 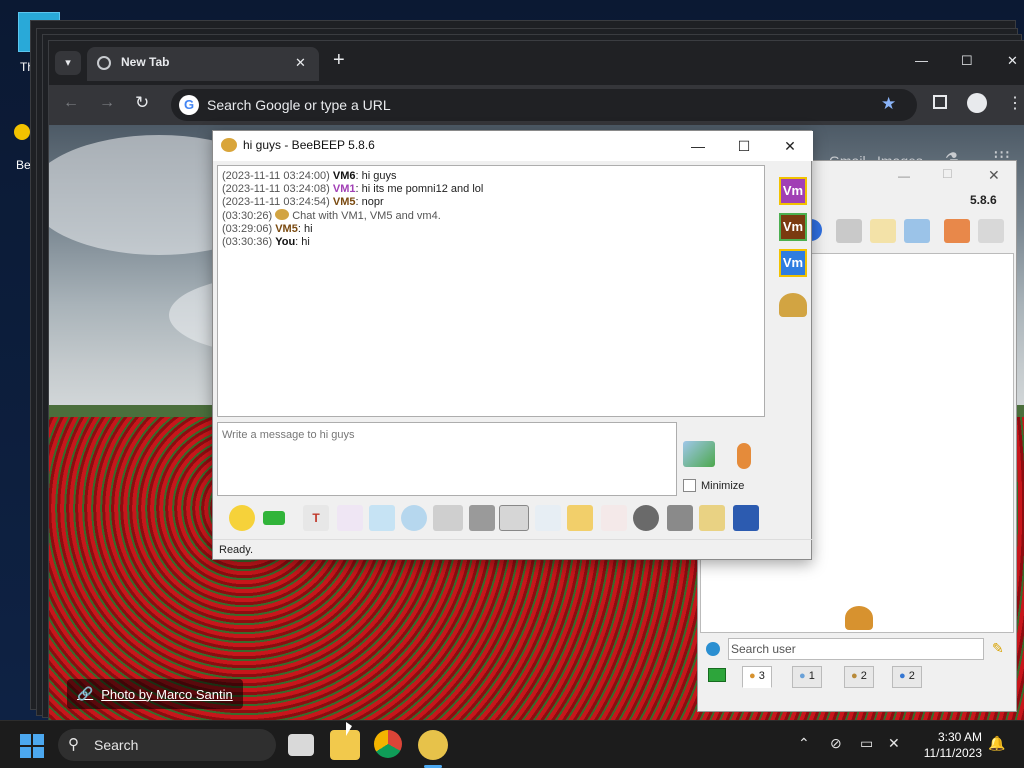 What do you see at coordinates (804, 743) in the screenshot?
I see `chevron-up-icon: ⌃` at bounding box center [804, 743].